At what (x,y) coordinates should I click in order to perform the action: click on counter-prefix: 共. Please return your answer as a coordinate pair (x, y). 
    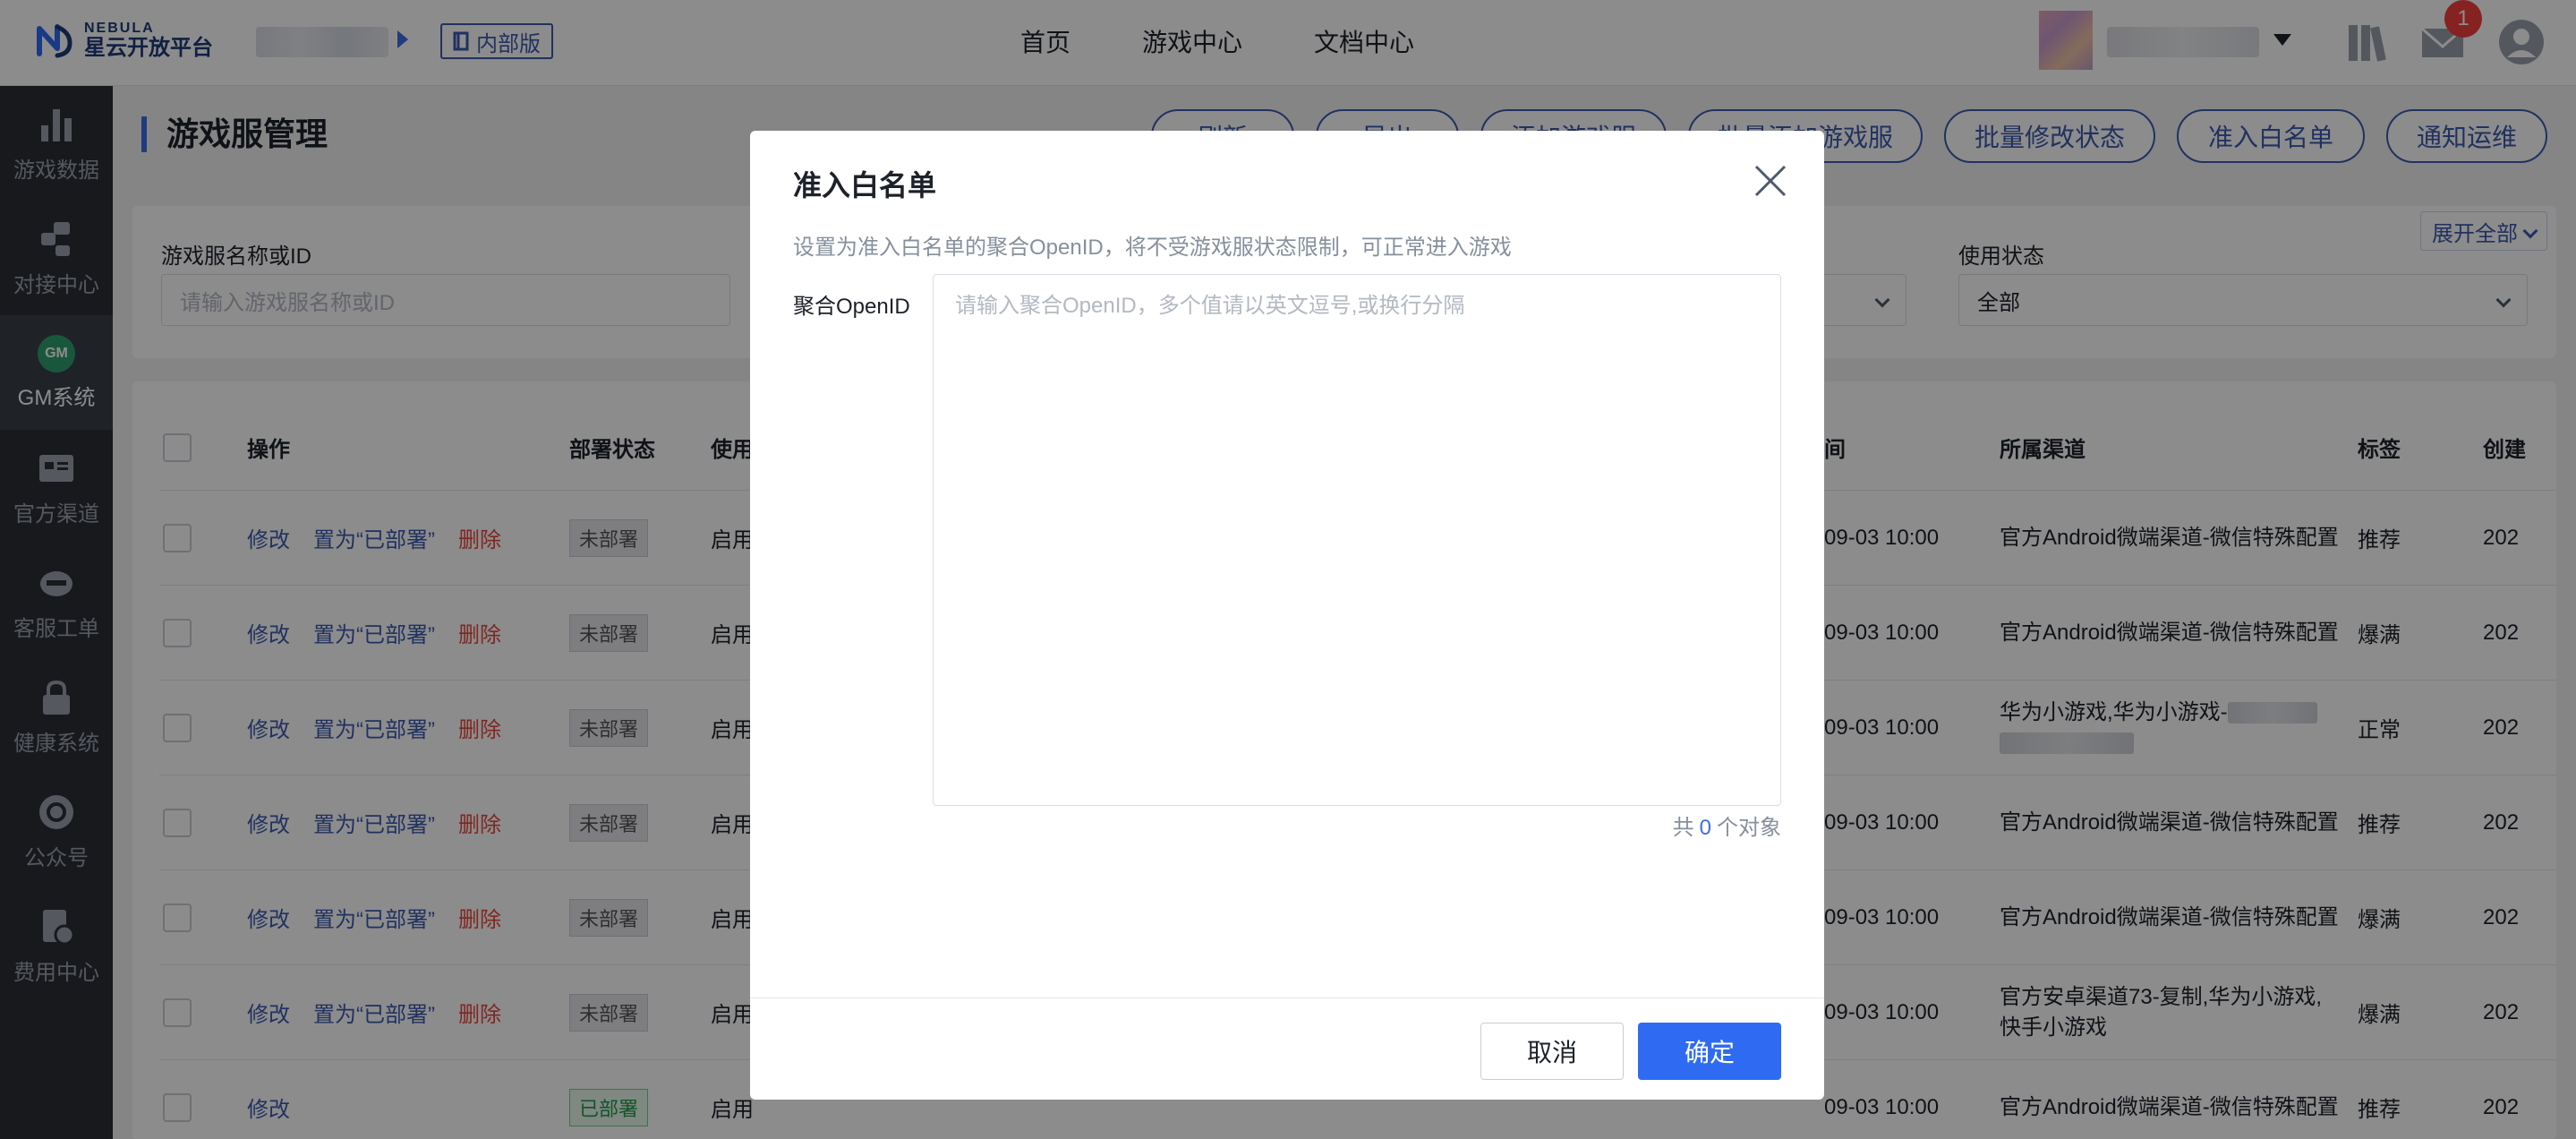
    Looking at the image, I should click on (1683, 828).